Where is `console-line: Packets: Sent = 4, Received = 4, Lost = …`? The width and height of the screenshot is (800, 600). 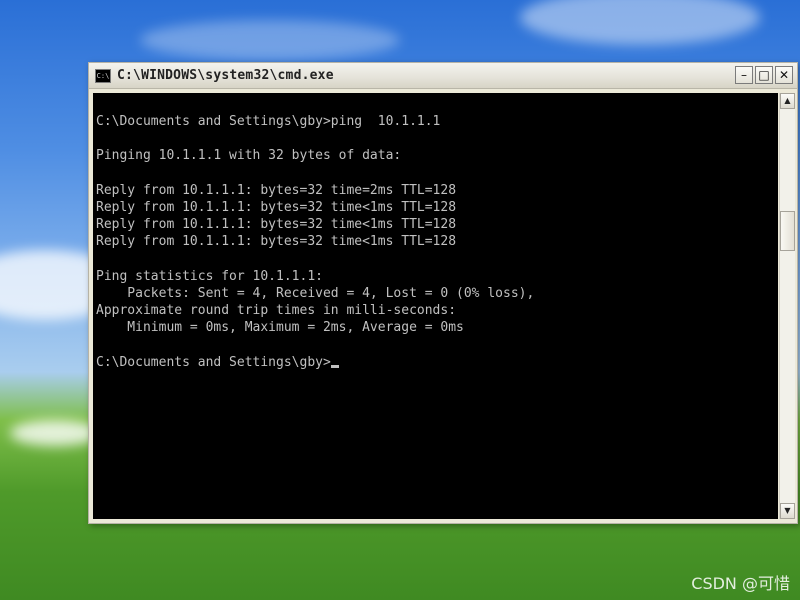 console-line: Packets: Sent = 4, Received = 4, Lost = … is located at coordinates (331, 294).